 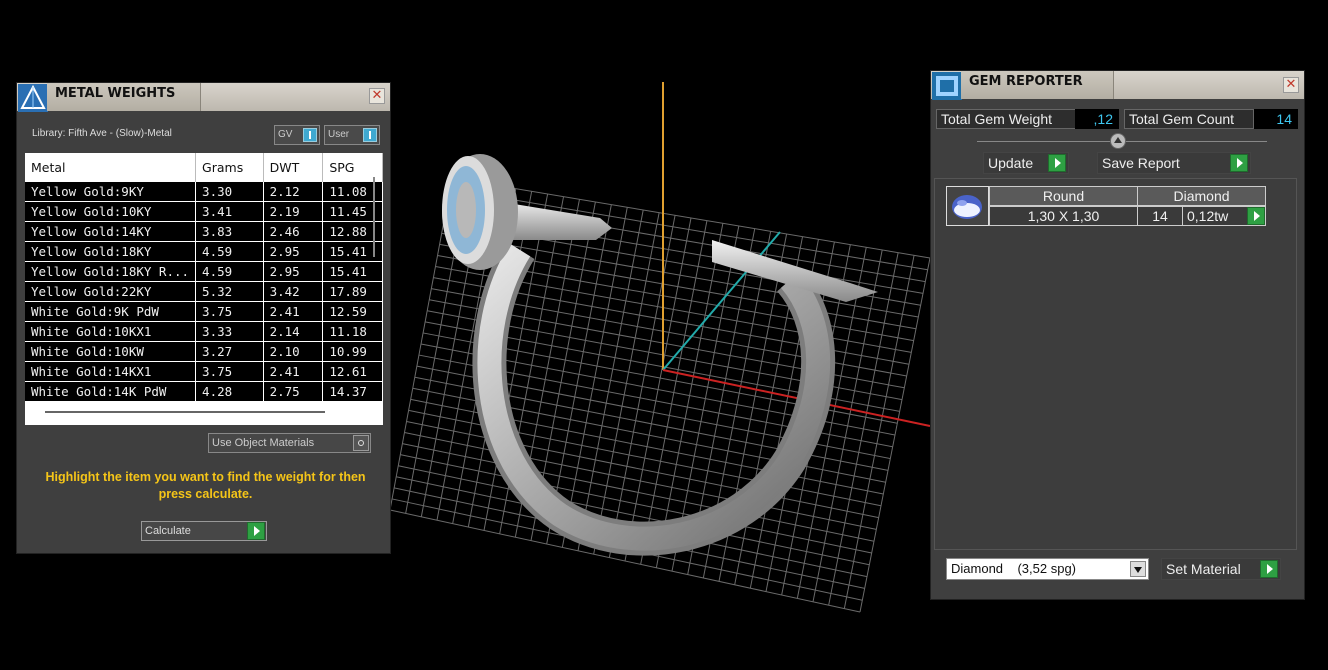 What do you see at coordinates (111, 167) in the screenshot?
I see `column-header: Metal` at bounding box center [111, 167].